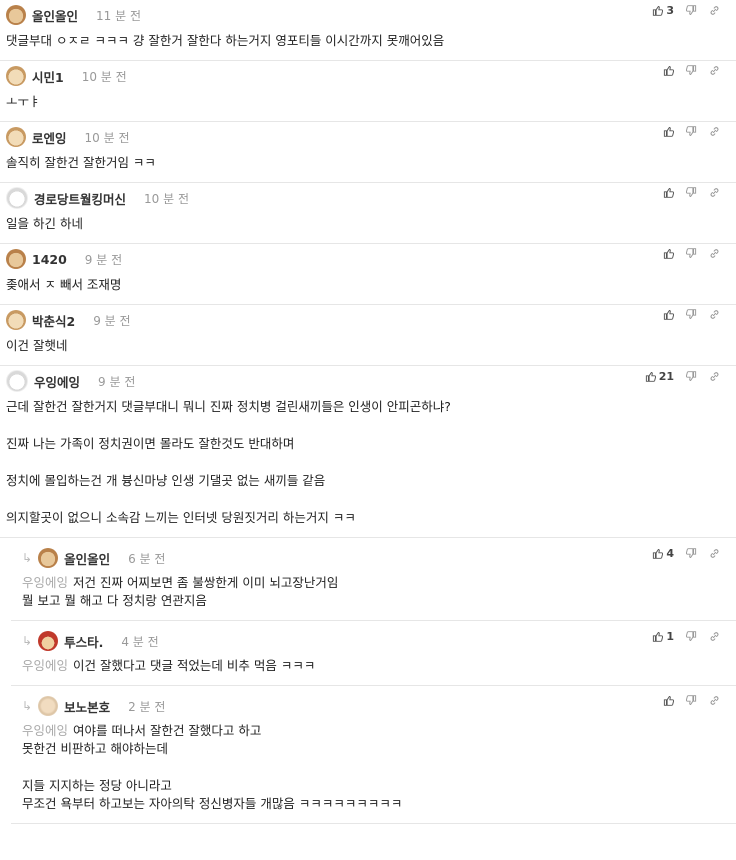 This screenshot has width=736, height=860. What do you see at coordinates (140, 641) in the screenshot?
I see `comment-time: 4 분 전` at bounding box center [140, 641].